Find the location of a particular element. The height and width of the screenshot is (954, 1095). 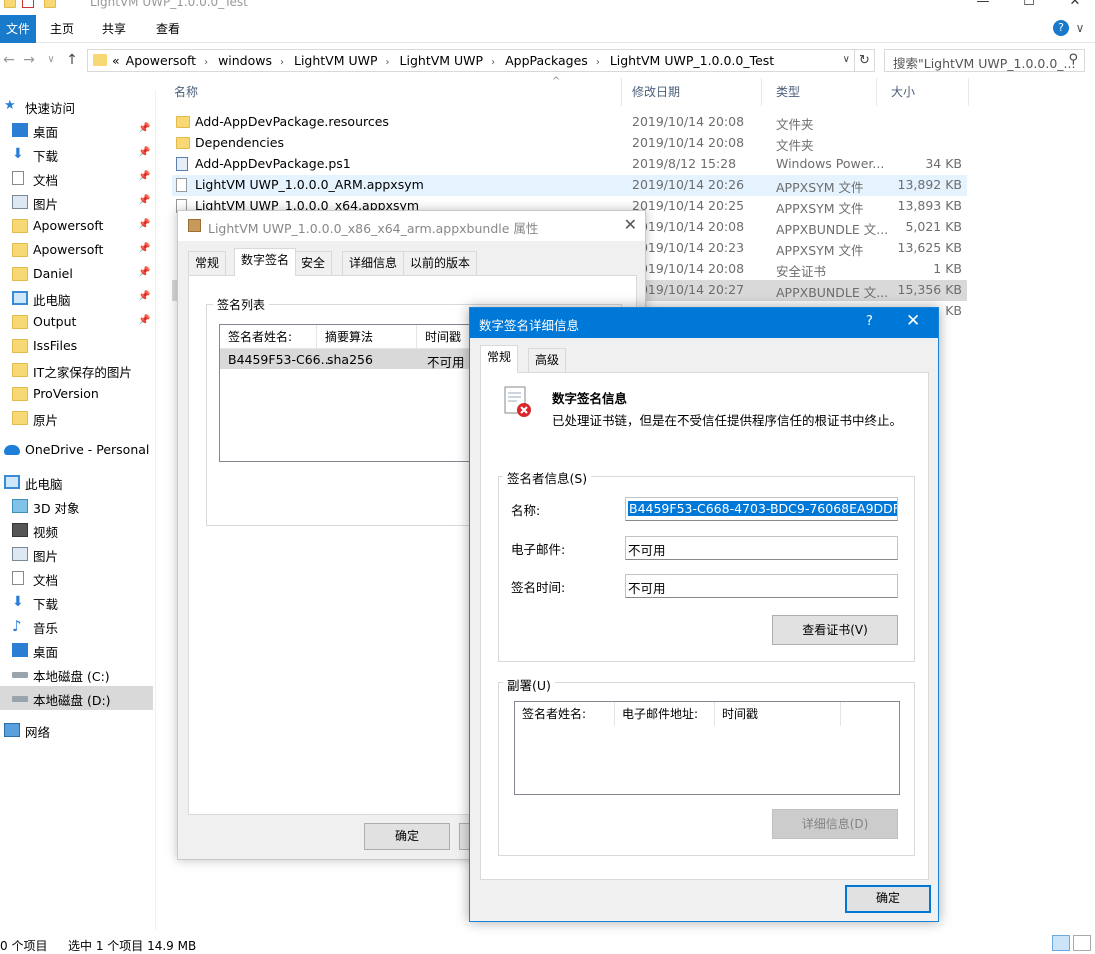

sidebar-item-network: 网络 is located at coordinates (76, 730).